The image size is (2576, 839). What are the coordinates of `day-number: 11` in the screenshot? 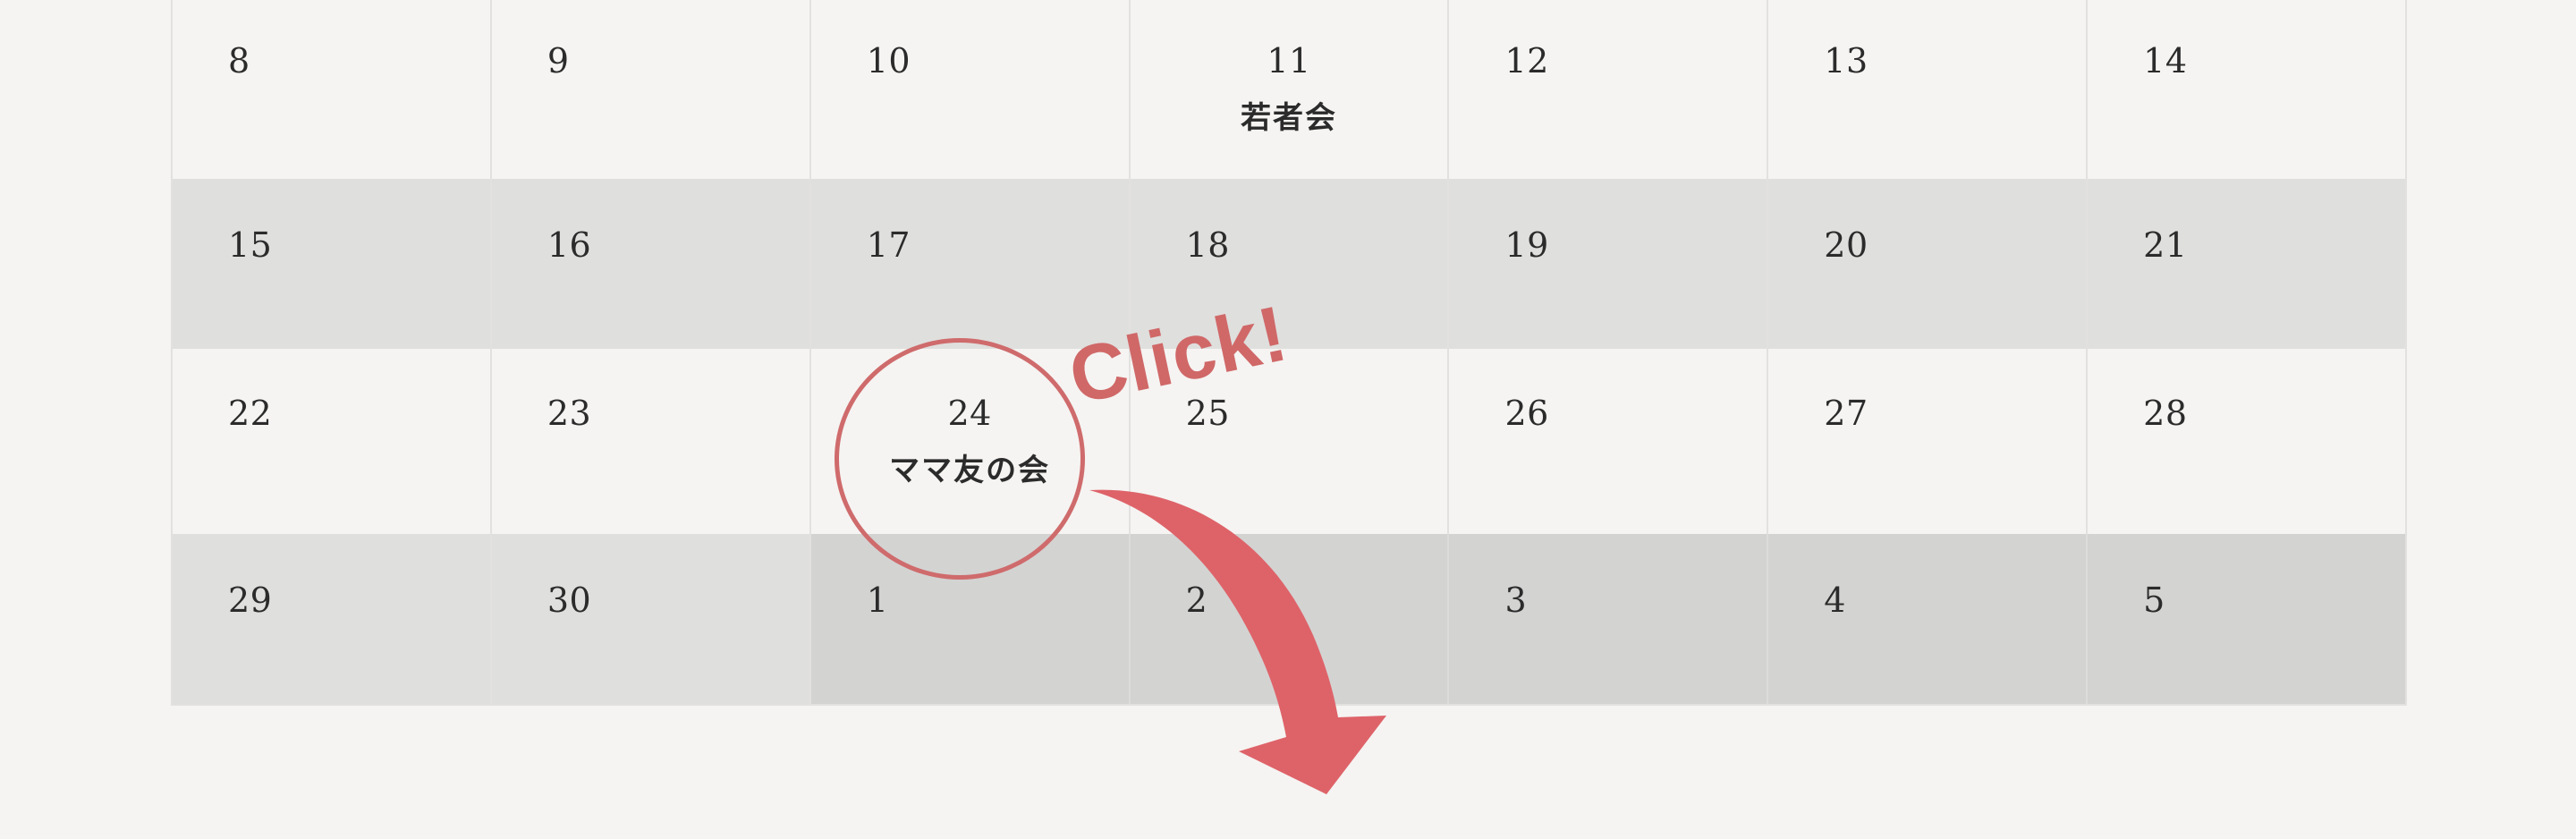 It's located at (1289, 61).